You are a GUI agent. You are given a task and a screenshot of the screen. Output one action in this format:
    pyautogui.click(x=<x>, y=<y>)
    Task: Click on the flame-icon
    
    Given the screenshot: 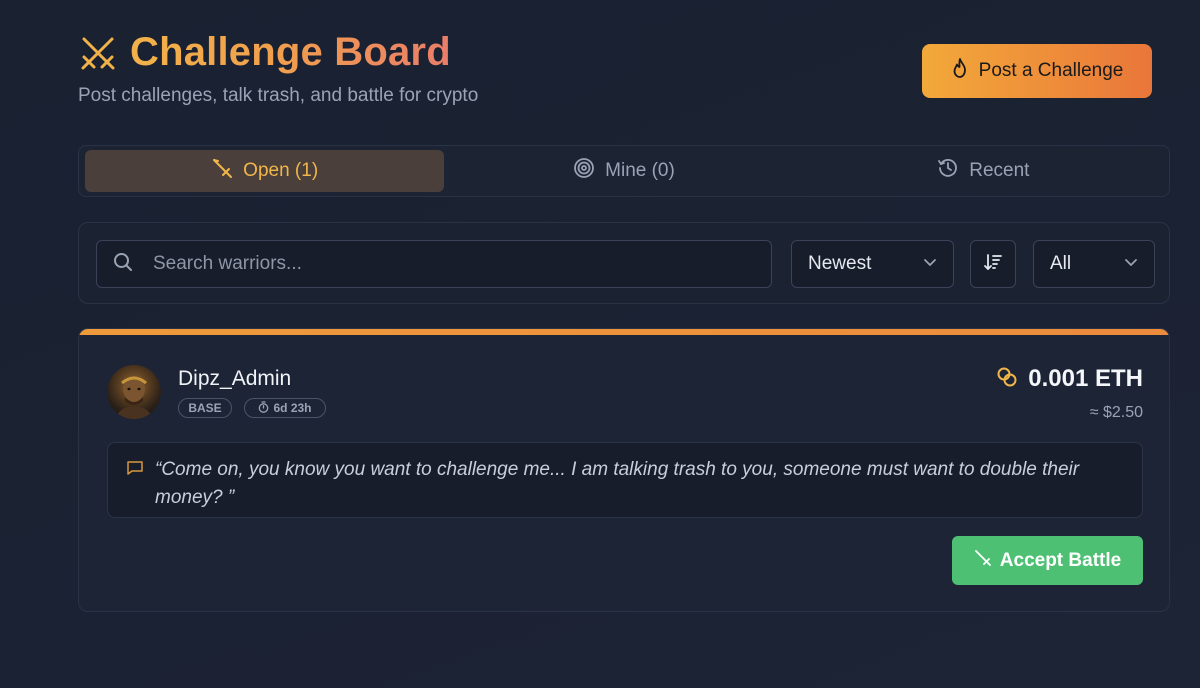 What is the action you would take?
    pyautogui.click(x=960, y=71)
    